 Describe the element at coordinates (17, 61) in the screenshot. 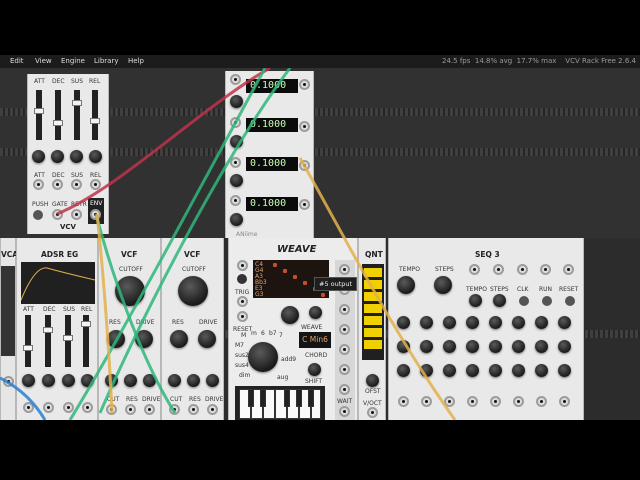

I see `menu-edit: Edit` at that location.